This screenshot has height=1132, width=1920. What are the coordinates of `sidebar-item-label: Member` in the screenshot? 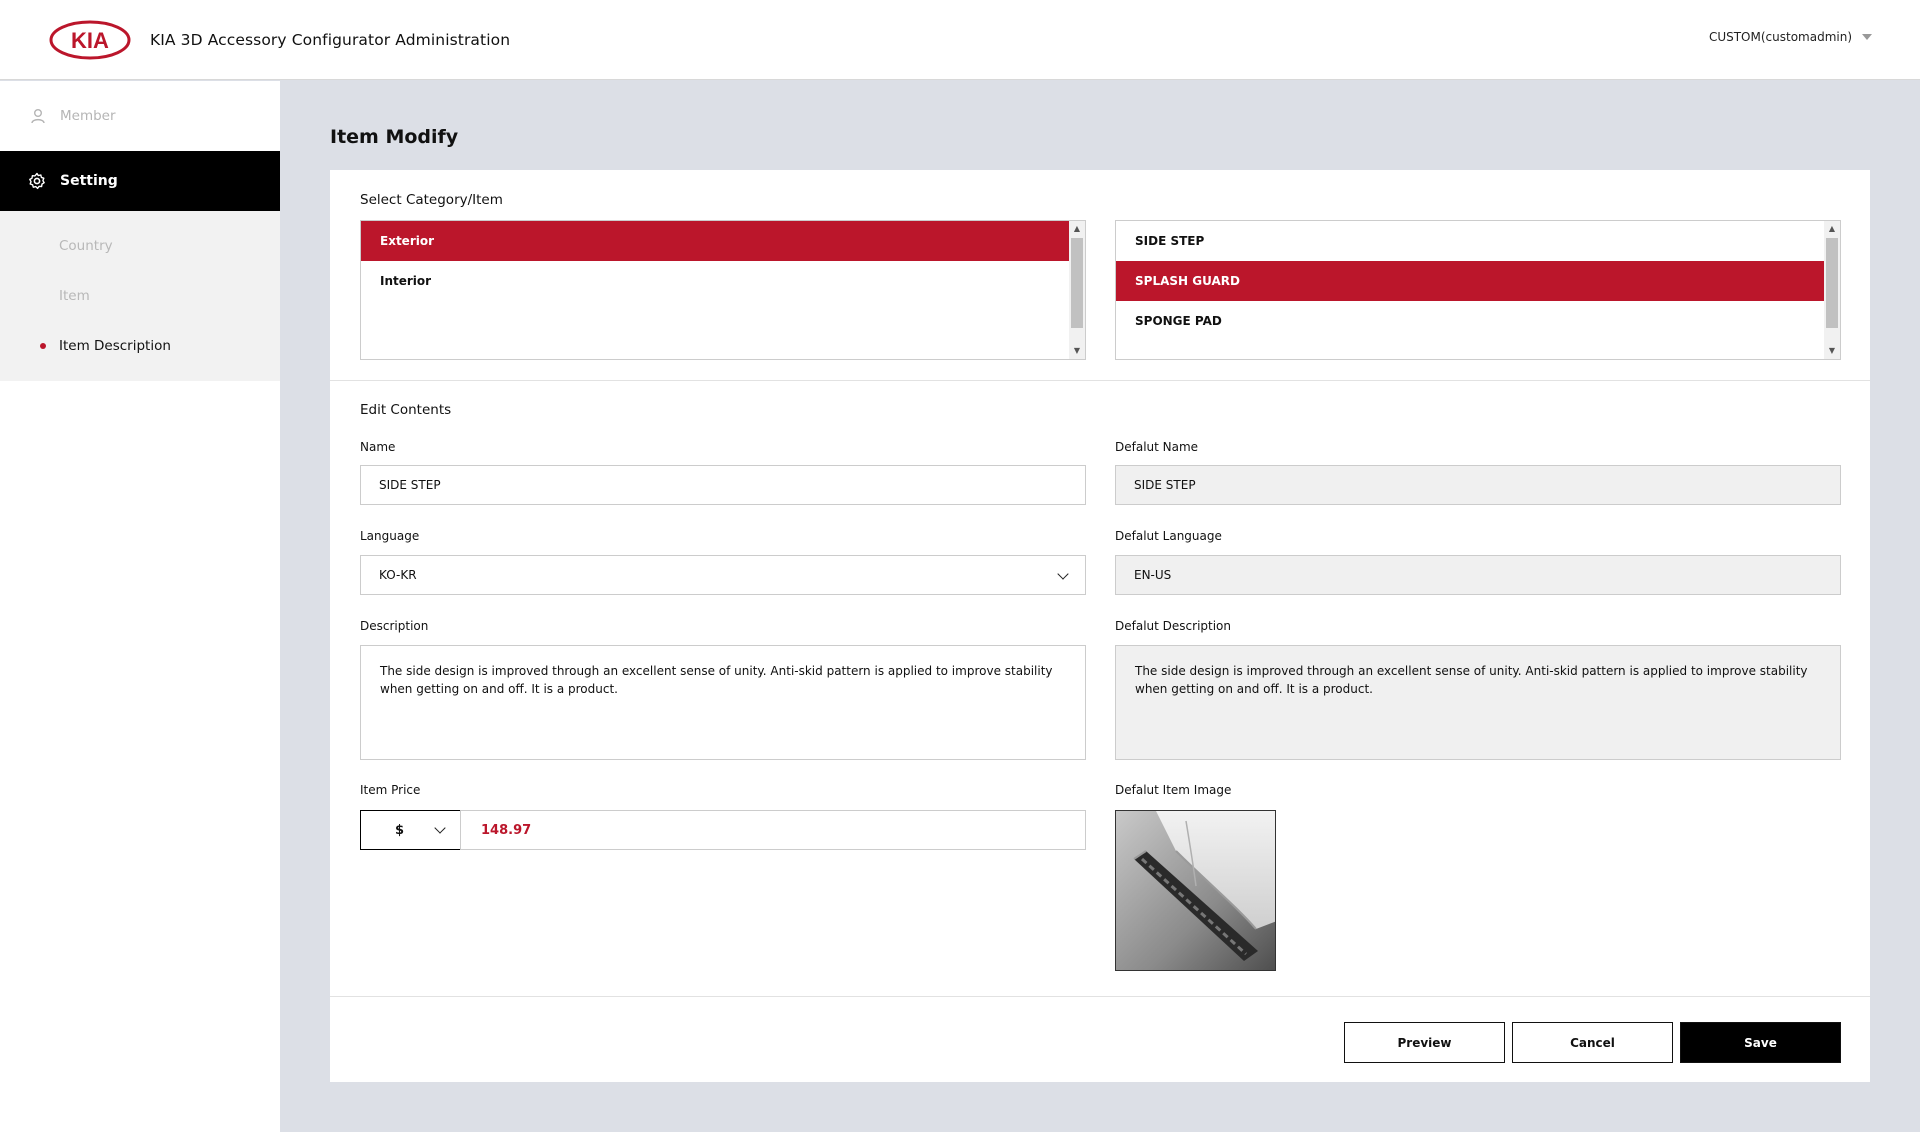 It's located at (88, 116).